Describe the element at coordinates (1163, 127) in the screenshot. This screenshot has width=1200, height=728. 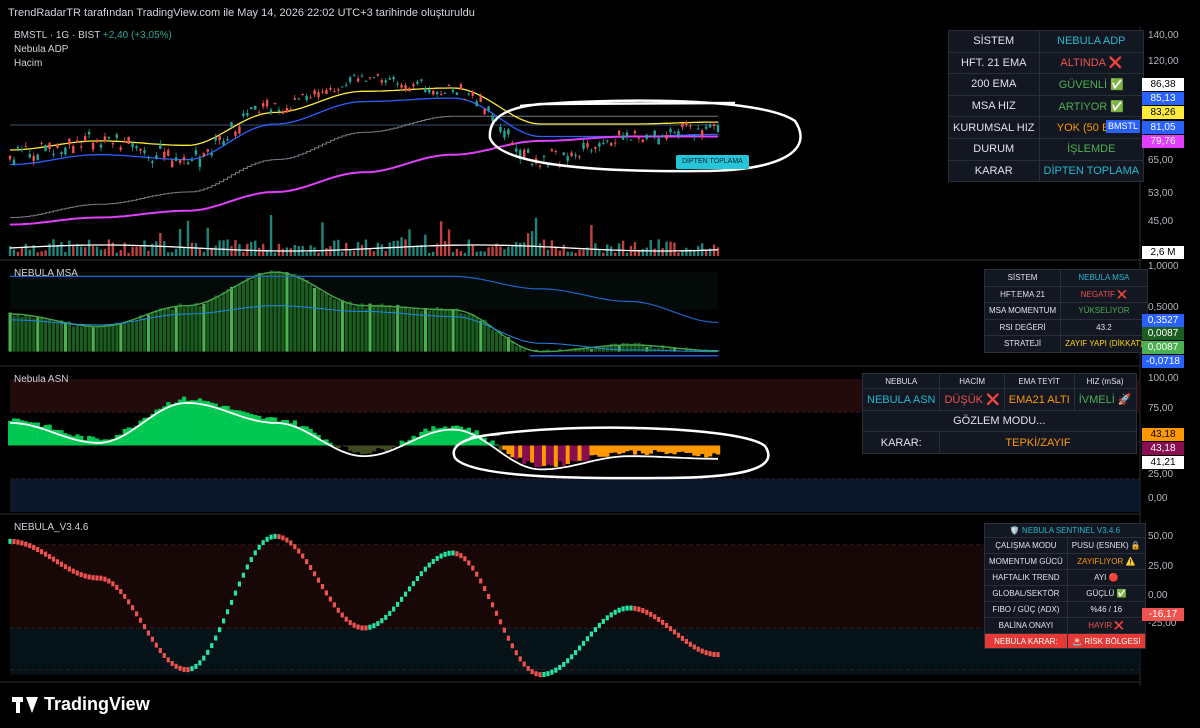
I see `main-price-tag: 81,05` at that location.